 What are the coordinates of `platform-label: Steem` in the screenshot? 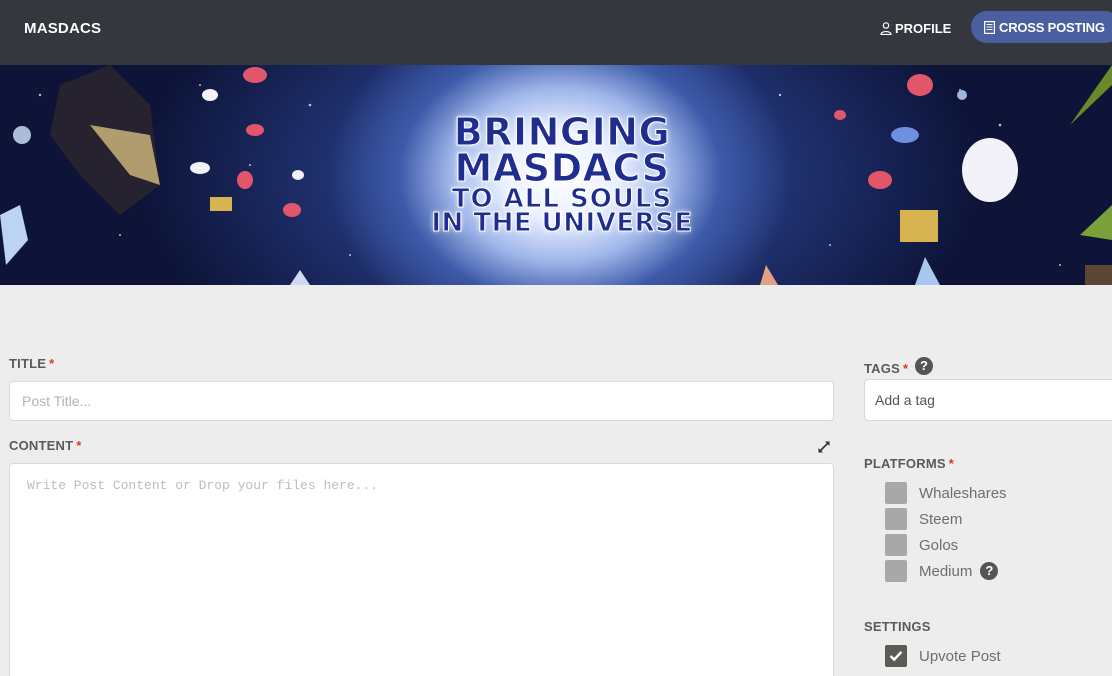 It's located at (941, 519).